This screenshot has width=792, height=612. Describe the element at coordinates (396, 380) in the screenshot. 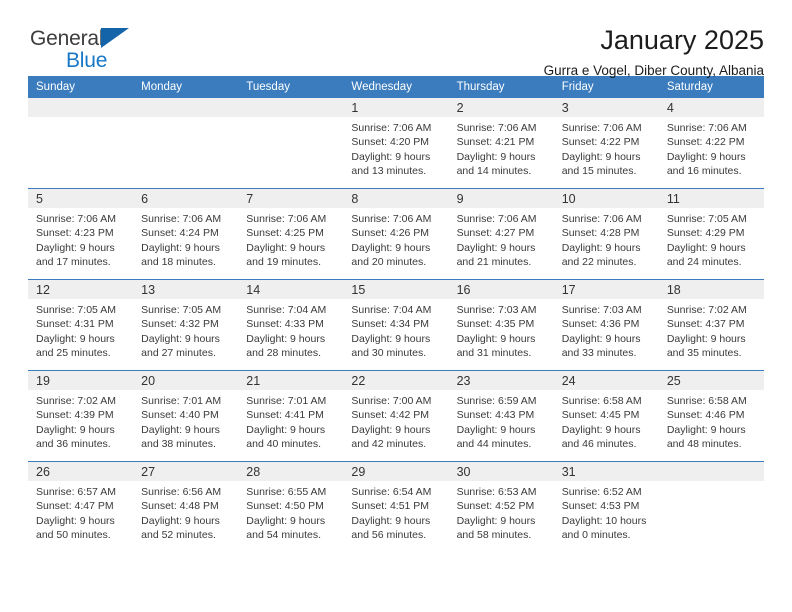

I see `day-number: 22` at that location.